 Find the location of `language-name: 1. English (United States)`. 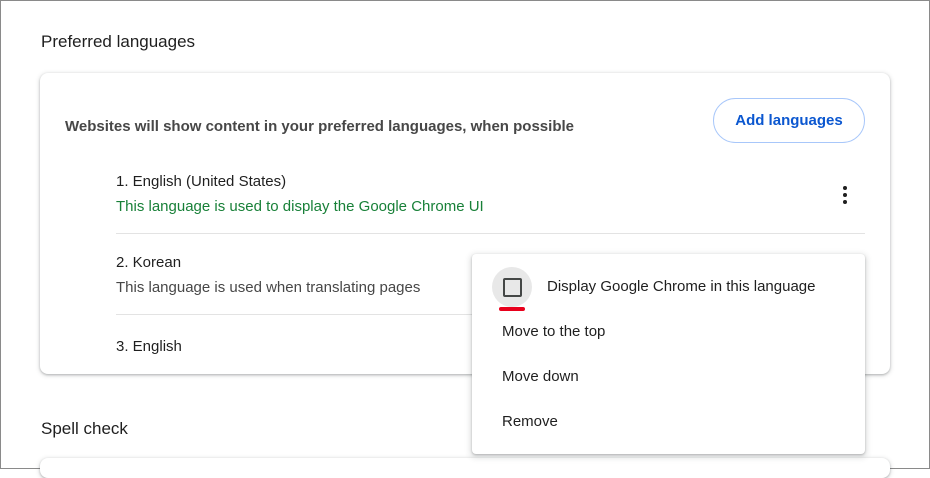

language-name: 1. English (United States) is located at coordinates (201, 181).